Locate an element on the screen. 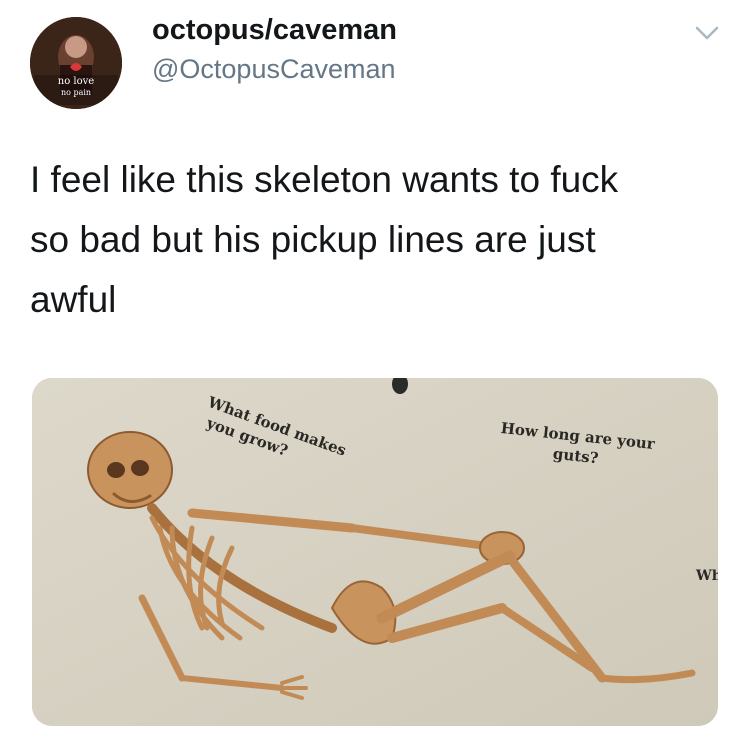 This screenshot has height=751, width=750. author-display-name: octopus/caveman is located at coordinates (274, 30).